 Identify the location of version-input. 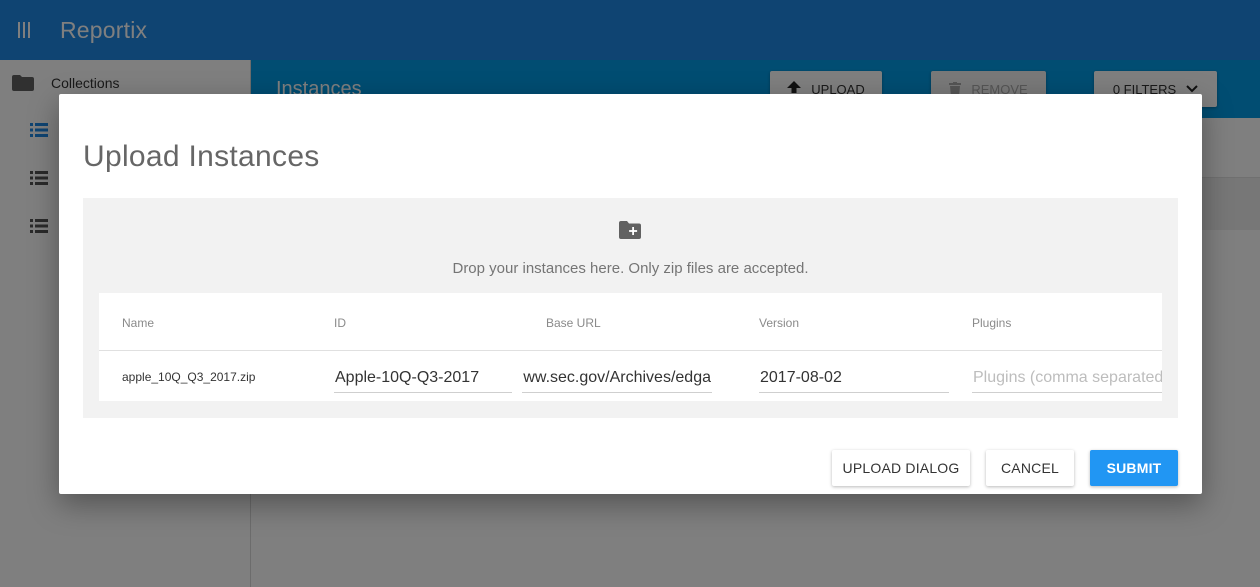
(854, 378).